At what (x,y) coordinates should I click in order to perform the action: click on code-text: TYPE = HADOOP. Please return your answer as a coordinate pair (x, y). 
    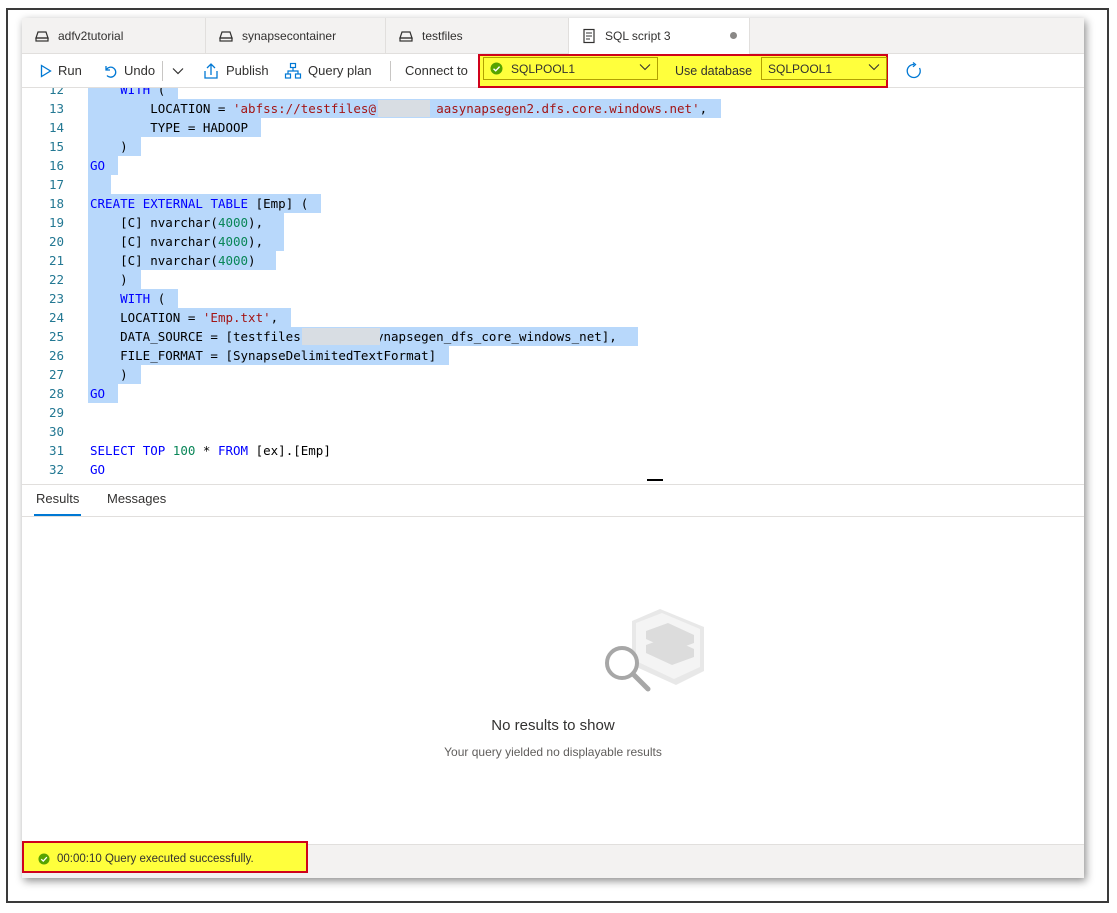
    Looking at the image, I should click on (169, 127).